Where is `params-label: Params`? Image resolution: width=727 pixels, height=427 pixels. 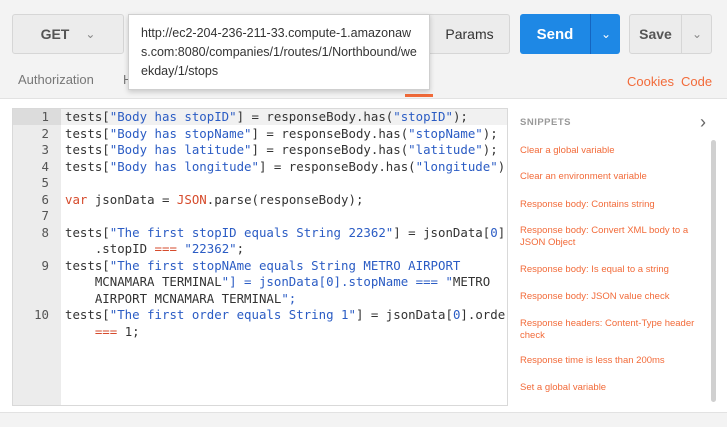 params-label: Params is located at coordinates (469, 34).